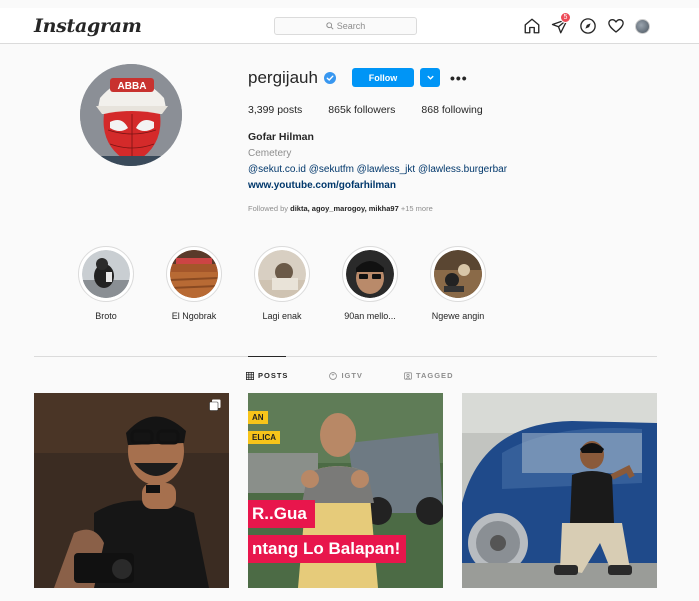  Describe the element at coordinates (642, 26) in the screenshot. I see `profile-avatar-nav` at that location.